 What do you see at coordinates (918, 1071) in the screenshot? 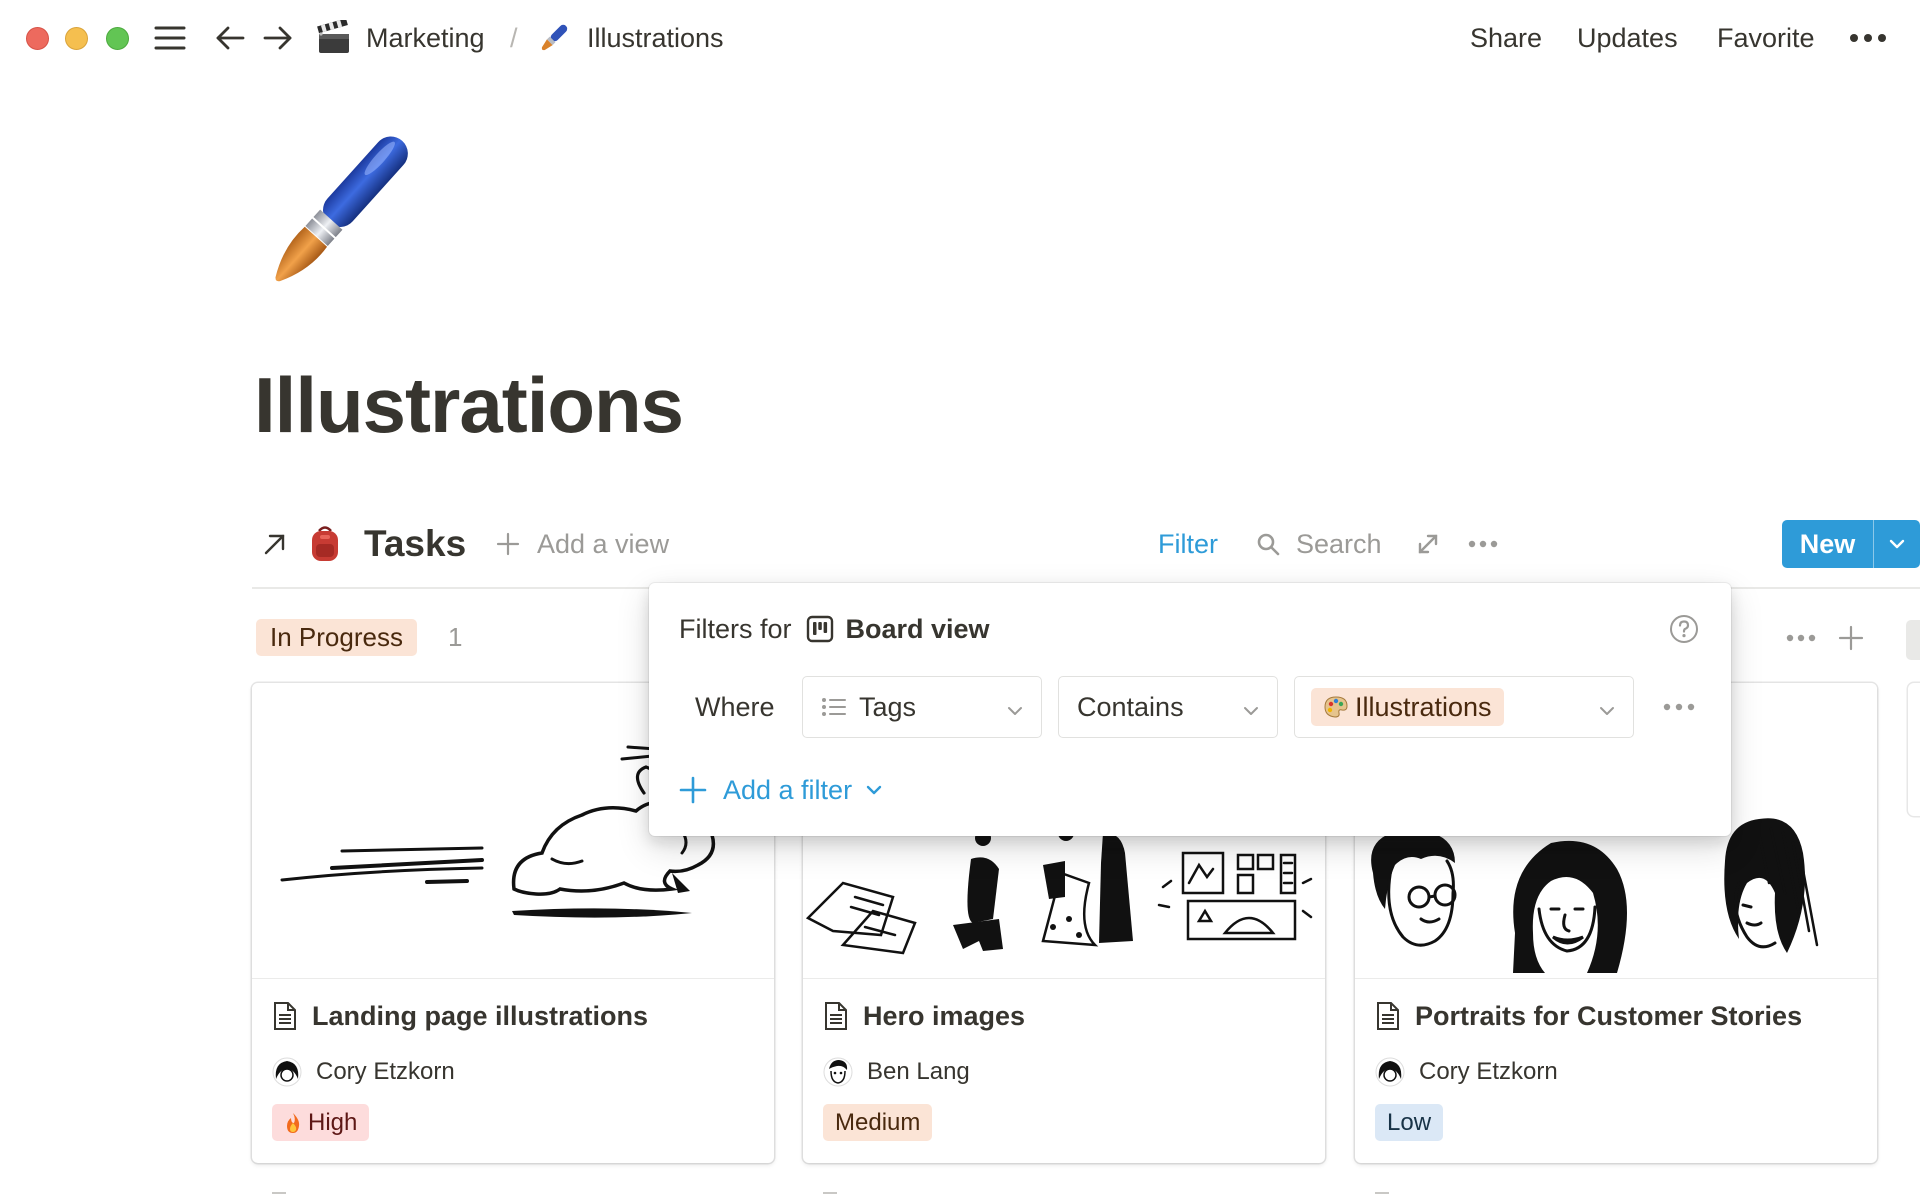
I see `assignee-name: Ben Lang` at bounding box center [918, 1071].